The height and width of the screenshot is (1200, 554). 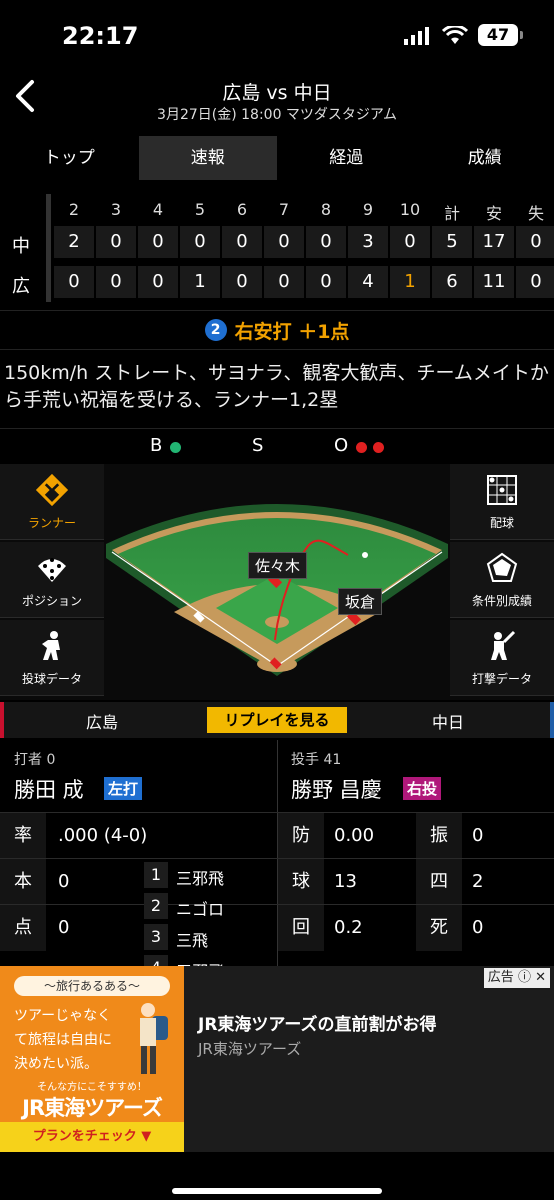 I want to click on score-cell: 3, so click(x=368, y=242).